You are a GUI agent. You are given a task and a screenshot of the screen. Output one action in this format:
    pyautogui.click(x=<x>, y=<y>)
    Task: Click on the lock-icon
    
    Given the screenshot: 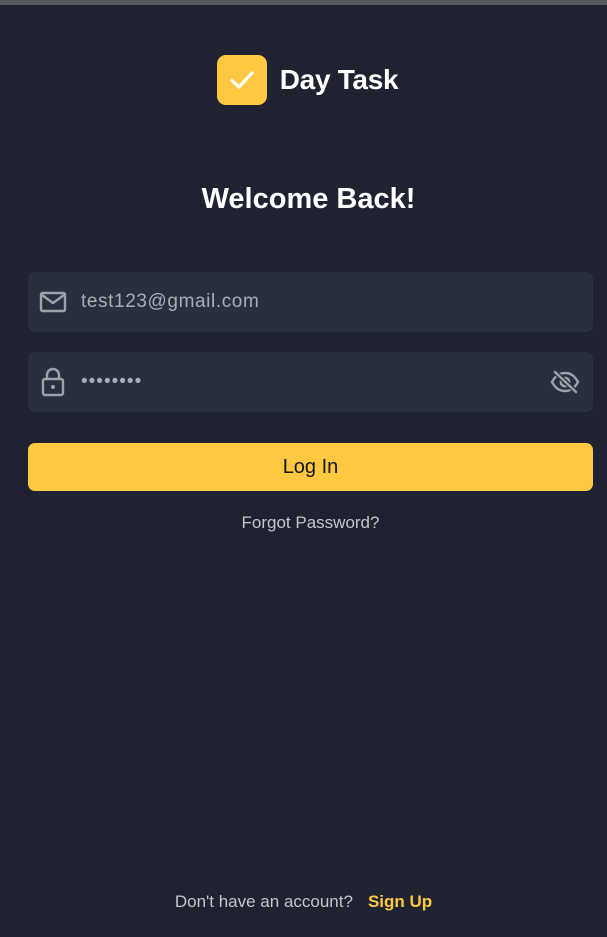 What is the action you would take?
    pyautogui.click(x=53, y=382)
    